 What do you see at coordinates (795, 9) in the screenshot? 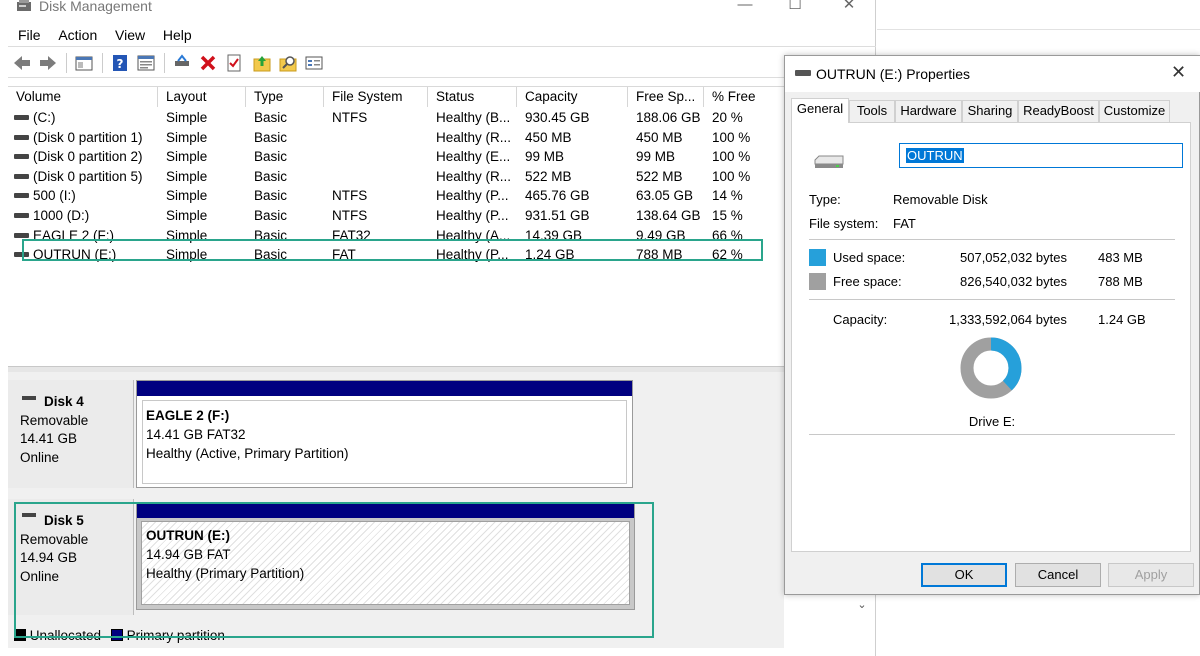
I see `maximize-icon: ☐` at bounding box center [795, 9].